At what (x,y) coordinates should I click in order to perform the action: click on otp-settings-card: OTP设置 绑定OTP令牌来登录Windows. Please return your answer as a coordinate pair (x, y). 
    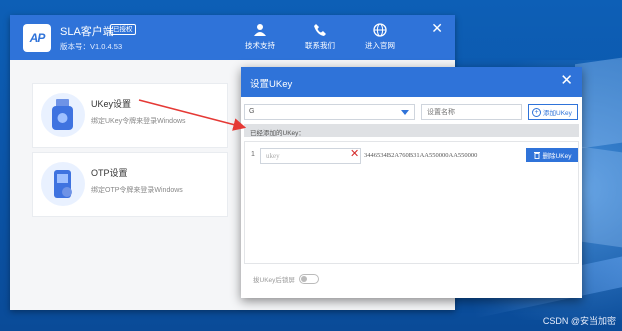
    Looking at the image, I should click on (130, 184).